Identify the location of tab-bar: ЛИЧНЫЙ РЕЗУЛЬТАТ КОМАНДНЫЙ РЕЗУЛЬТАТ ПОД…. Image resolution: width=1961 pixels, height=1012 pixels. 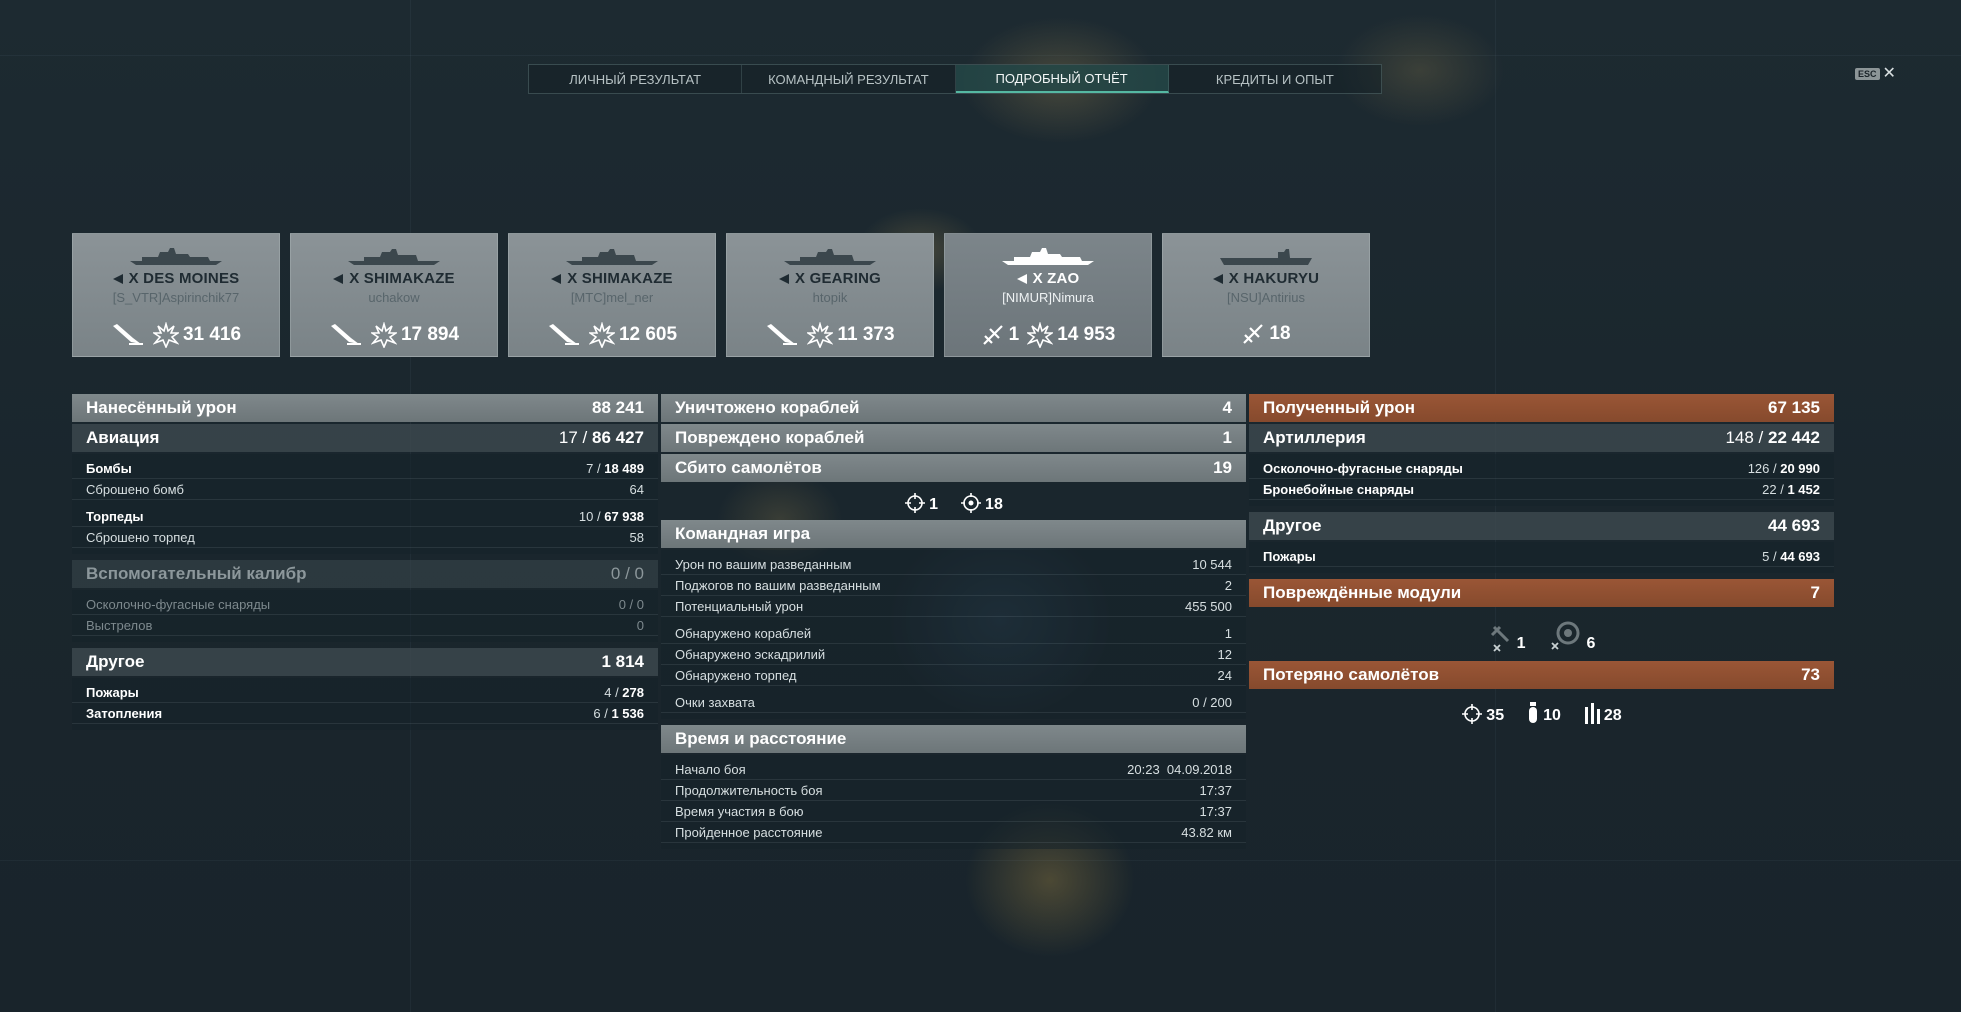
(955, 79).